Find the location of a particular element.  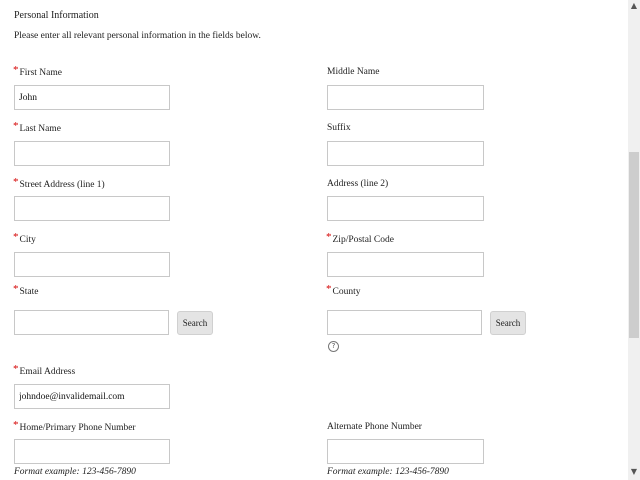

state-label: *State is located at coordinates (26, 290).